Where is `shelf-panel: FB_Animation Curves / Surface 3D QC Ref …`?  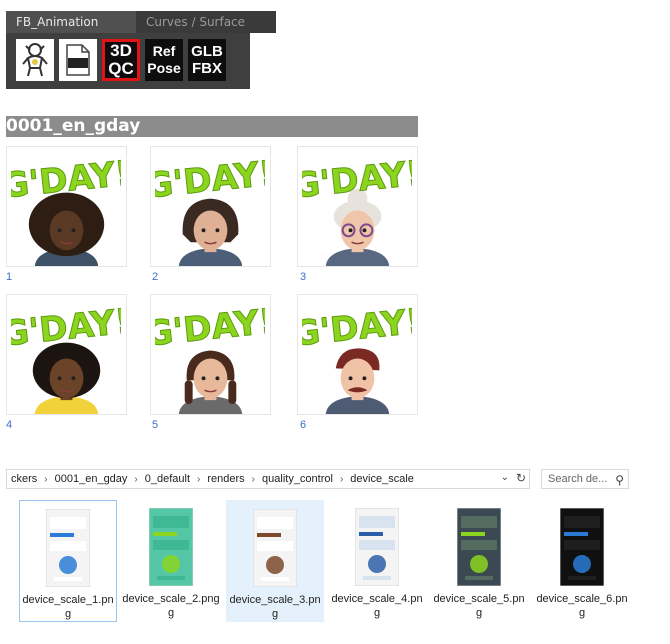
shelf-panel: FB_Animation Curves / Surface 3D QC Ref … is located at coordinates (141, 50).